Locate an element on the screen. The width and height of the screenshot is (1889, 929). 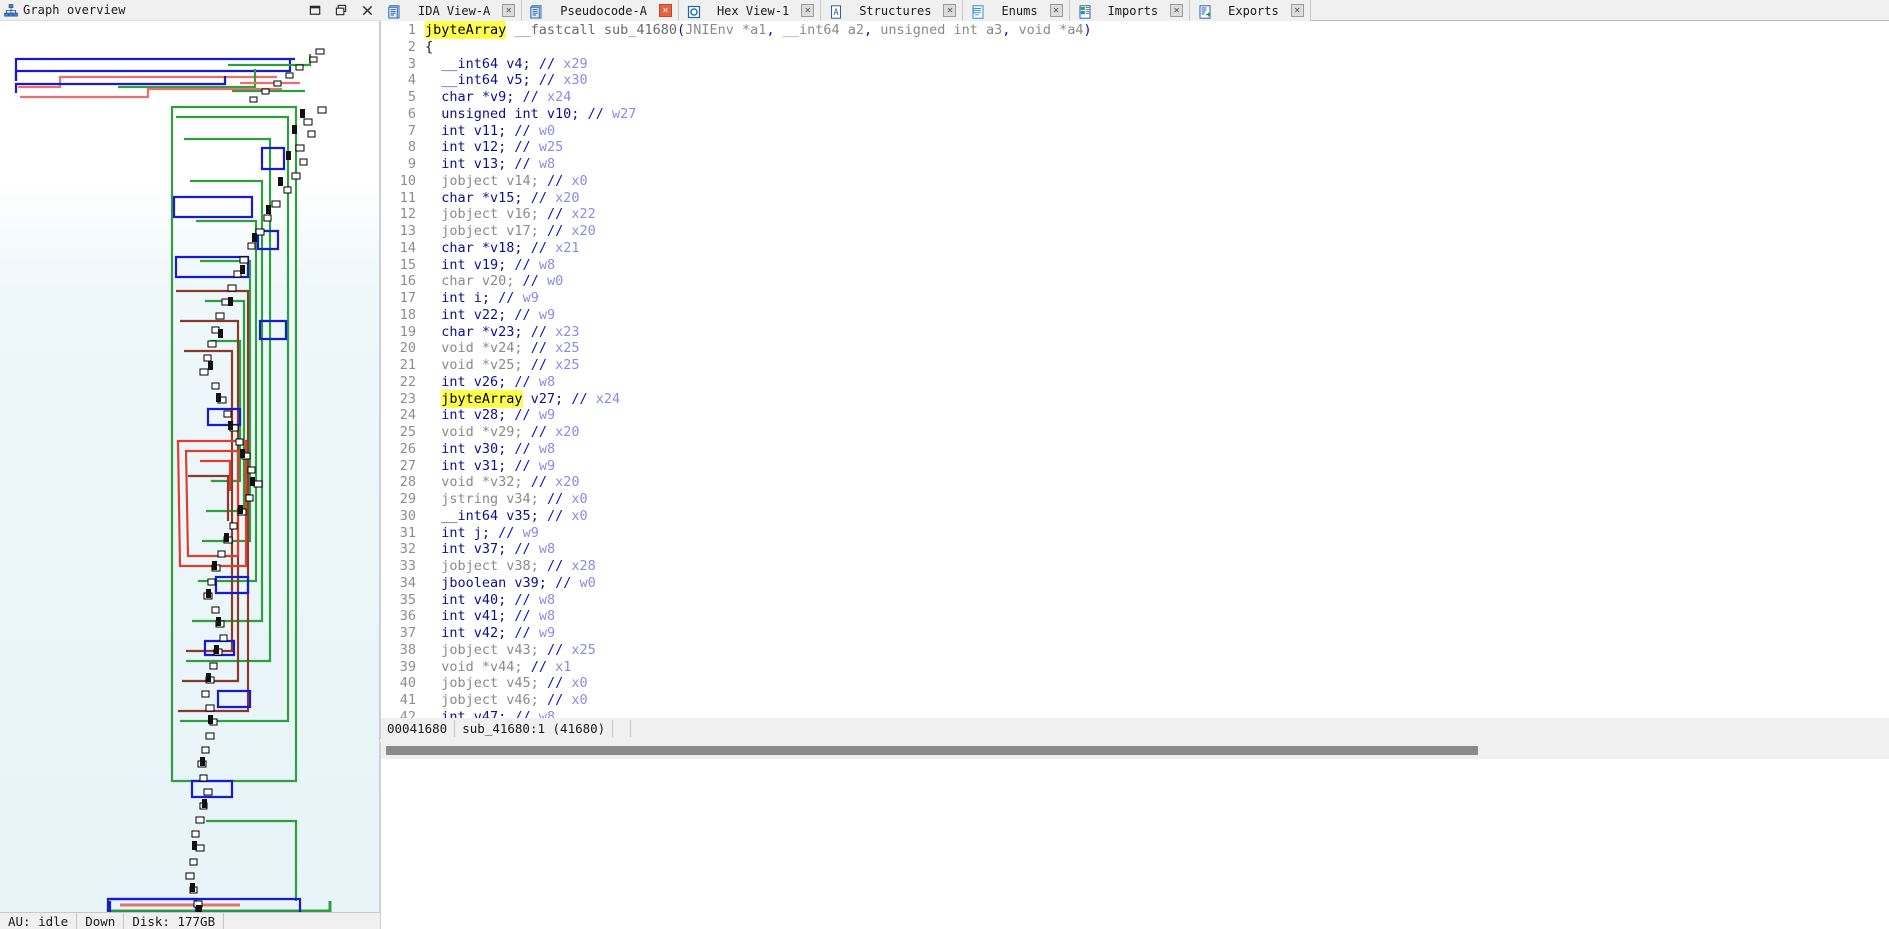
code-line: 5 char *v9; // x24 is located at coordinates (1135, 97).